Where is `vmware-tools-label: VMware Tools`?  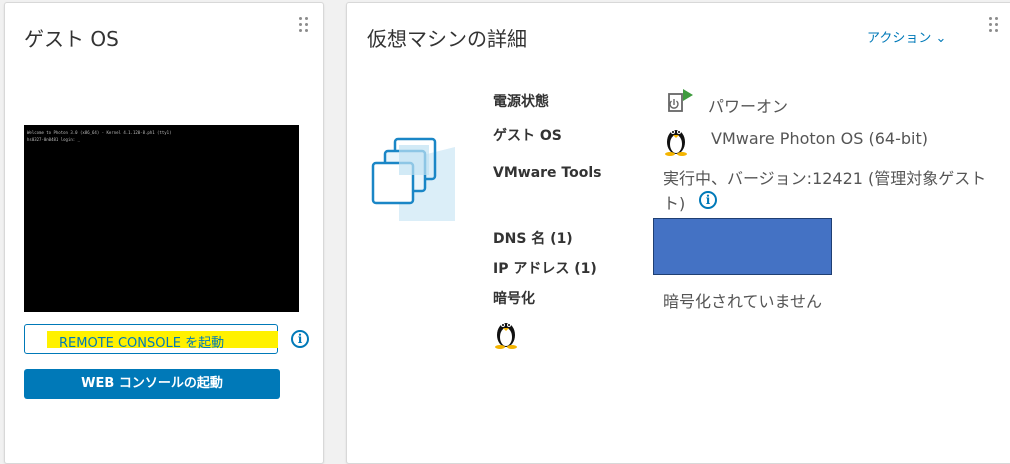
vmware-tools-label: VMware Tools is located at coordinates (547, 173).